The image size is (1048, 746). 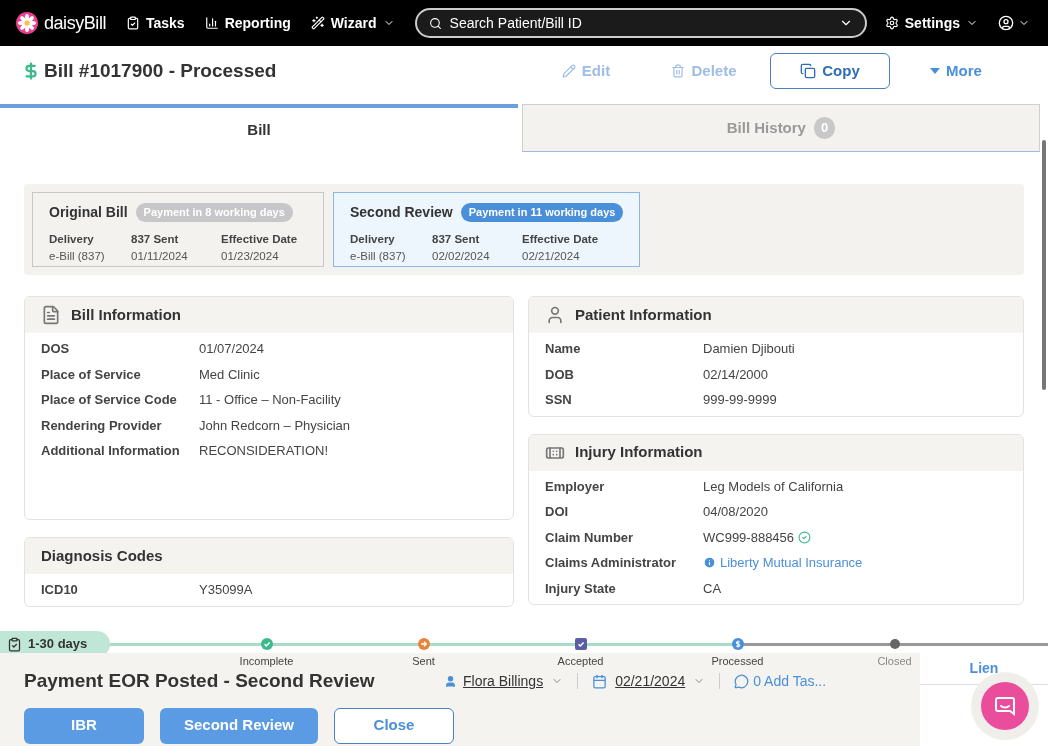 What do you see at coordinates (830, 71) in the screenshot?
I see `copy-button: Copy` at bounding box center [830, 71].